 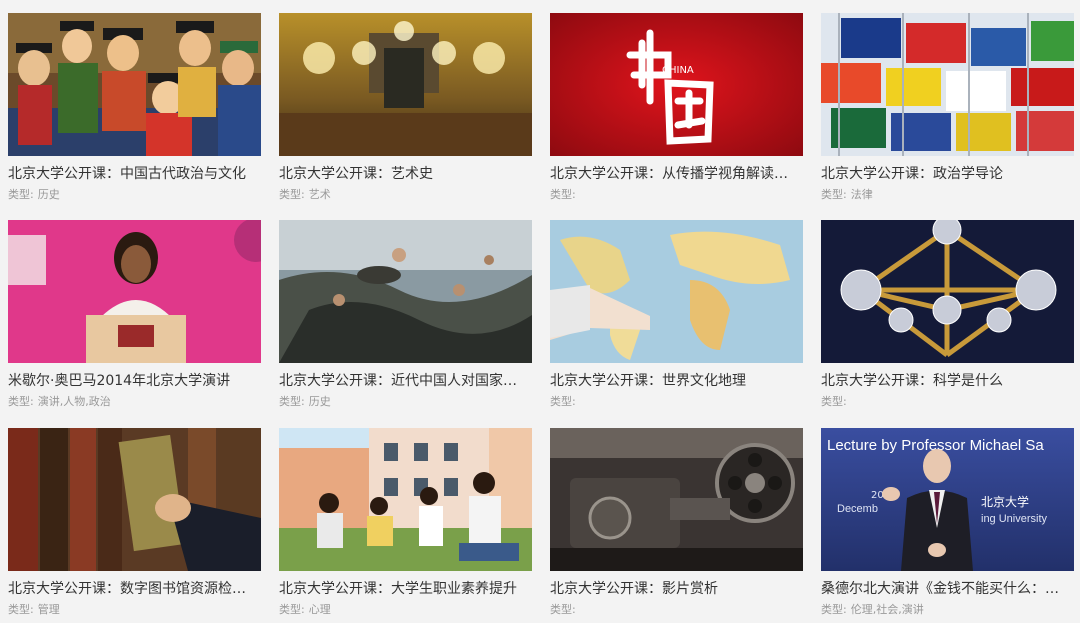 I want to click on course-type-value: 心理, so click(x=319, y=609).